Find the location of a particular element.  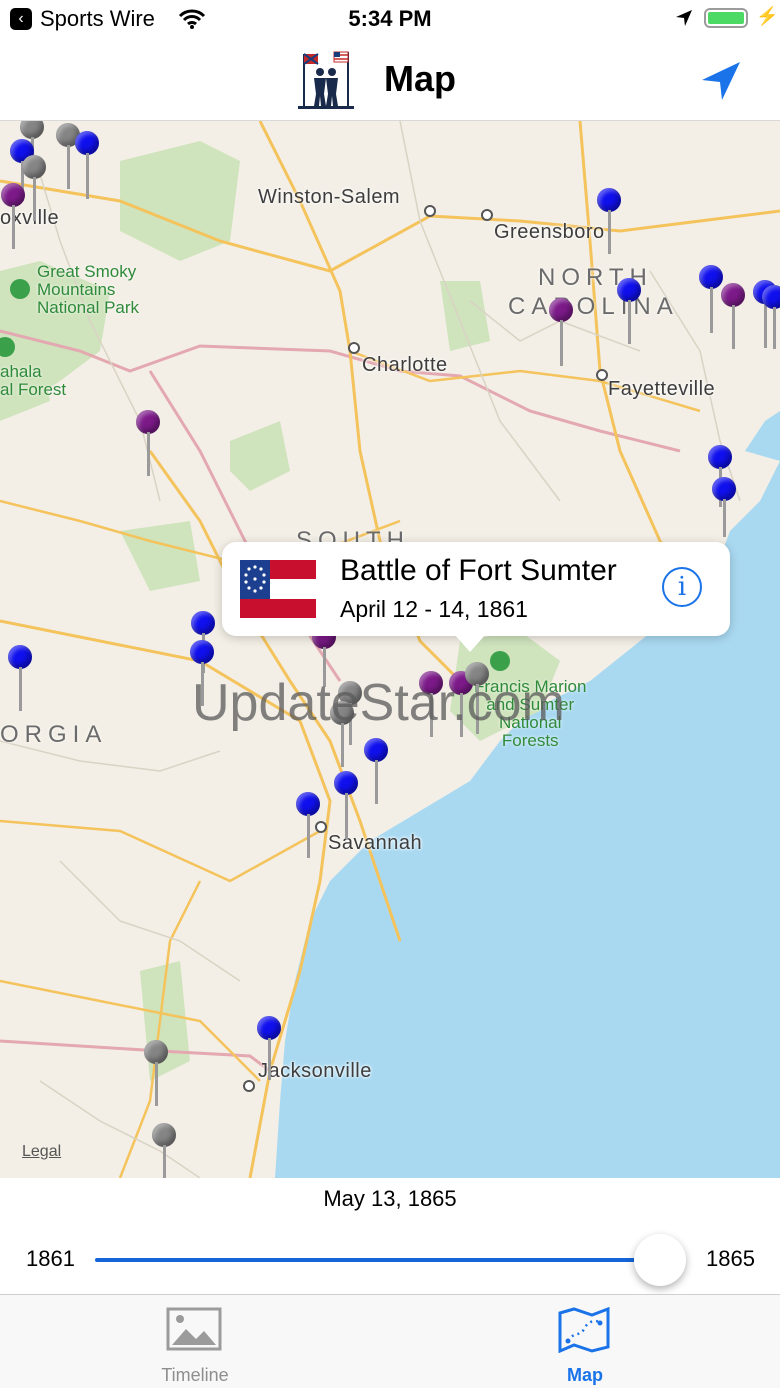

slider-track is located at coordinates (385, 1260).